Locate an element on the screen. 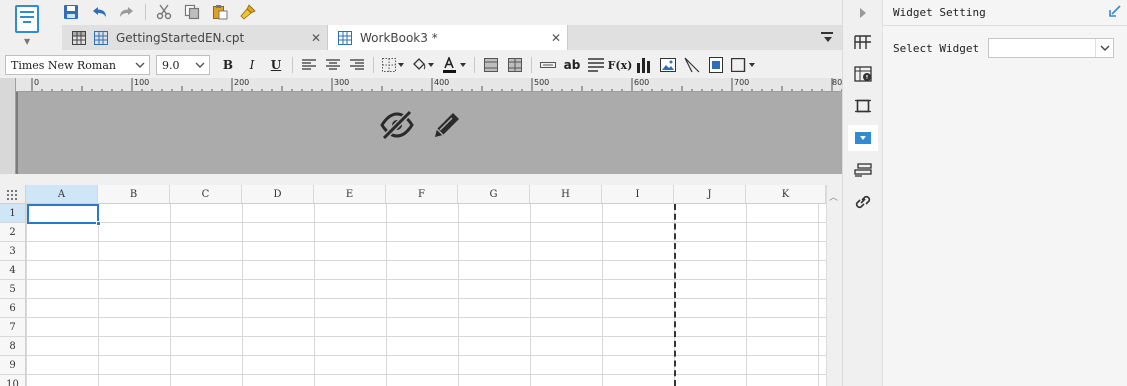 The width and height of the screenshot is (1127, 386). row-header-7: 7 is located at coordinates (13, 327).